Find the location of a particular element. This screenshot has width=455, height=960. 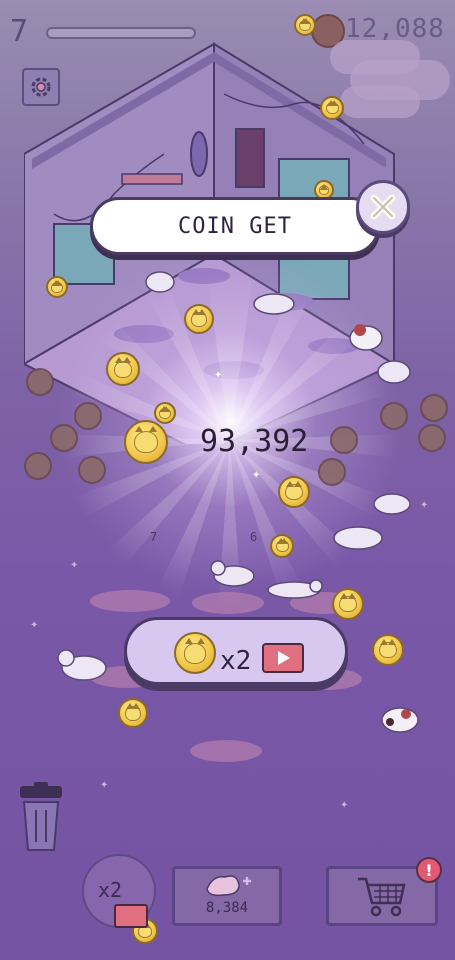

shopping-cart-icon is located at coordinates (382, 897).